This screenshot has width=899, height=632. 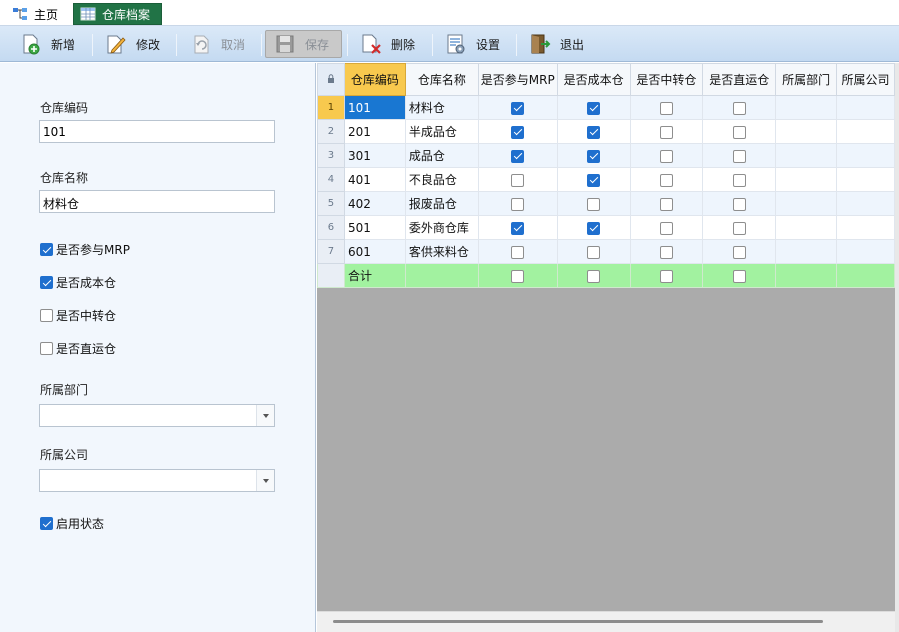 What do you see at coordinates (806, 275) in the screenshot?
I see `cell-empty` at bounding box center [806, 275].